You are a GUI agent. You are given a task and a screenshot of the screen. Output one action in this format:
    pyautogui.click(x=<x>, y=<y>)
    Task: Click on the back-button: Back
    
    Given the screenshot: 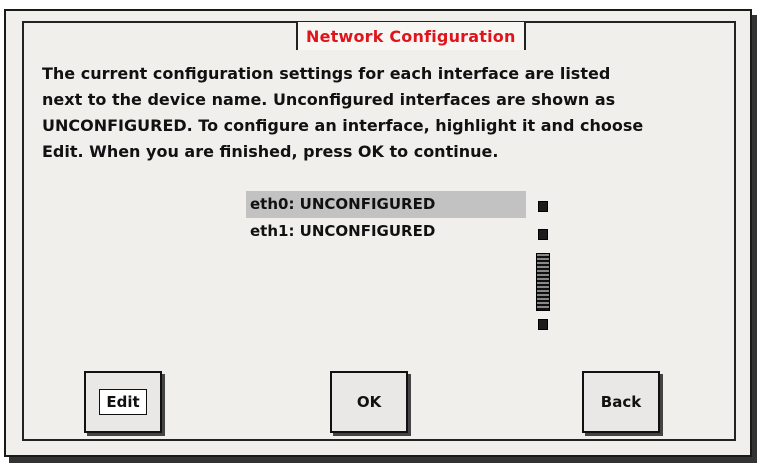 What is the action you would take?
    pyautogui.click(x=621, y=402)
    